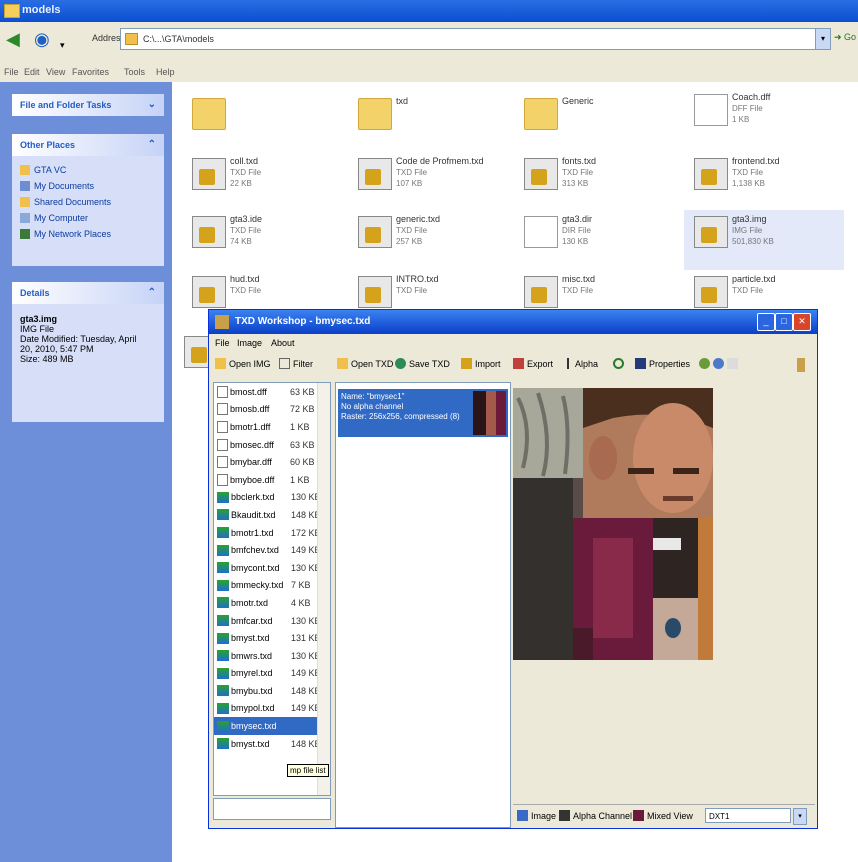 This screenshot has height=862, width=858. What do you see at coordinates (272, 550) in the screenshot?
I see `file-list-row: bmfchev.txd 149 KB` at bounding box center [272, 550].